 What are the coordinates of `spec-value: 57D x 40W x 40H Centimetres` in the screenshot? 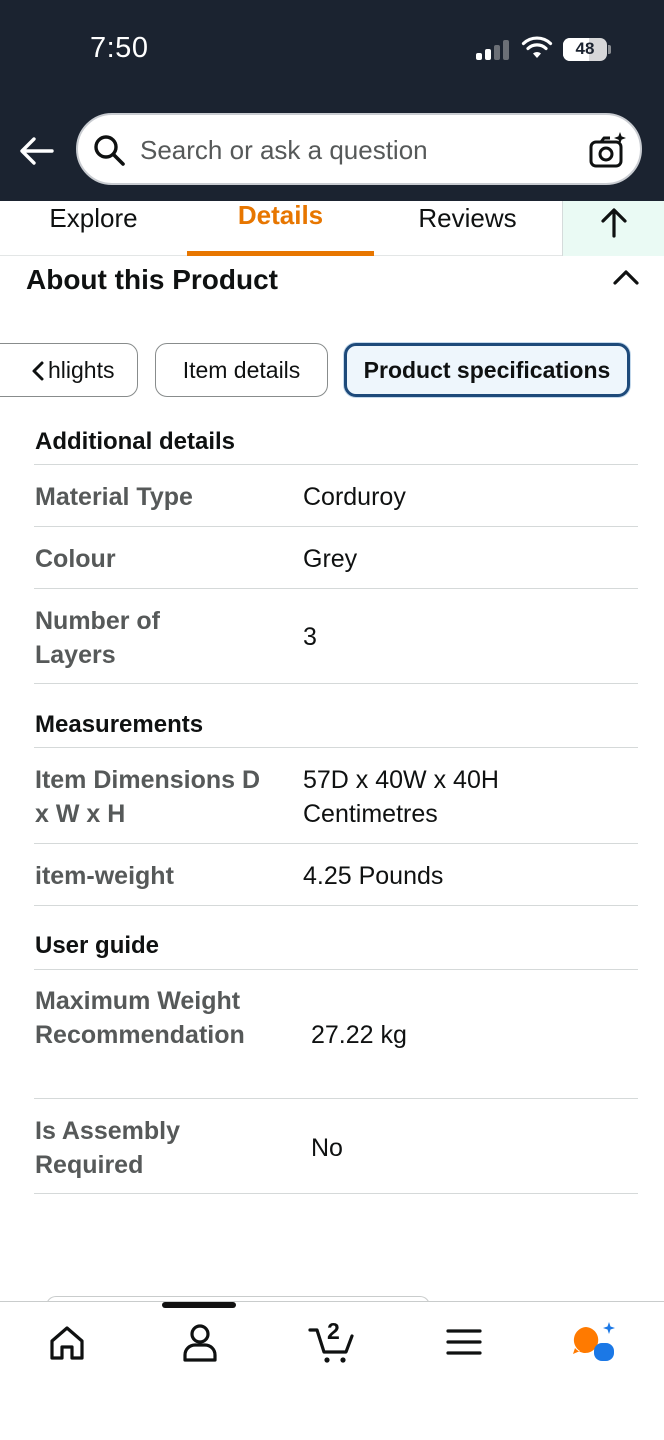 It's located at (401, 797).